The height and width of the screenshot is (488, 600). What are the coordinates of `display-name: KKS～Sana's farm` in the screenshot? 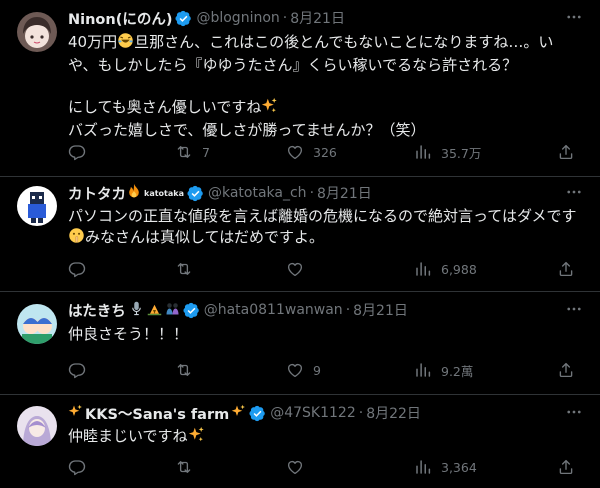 It's located at (157, 413).